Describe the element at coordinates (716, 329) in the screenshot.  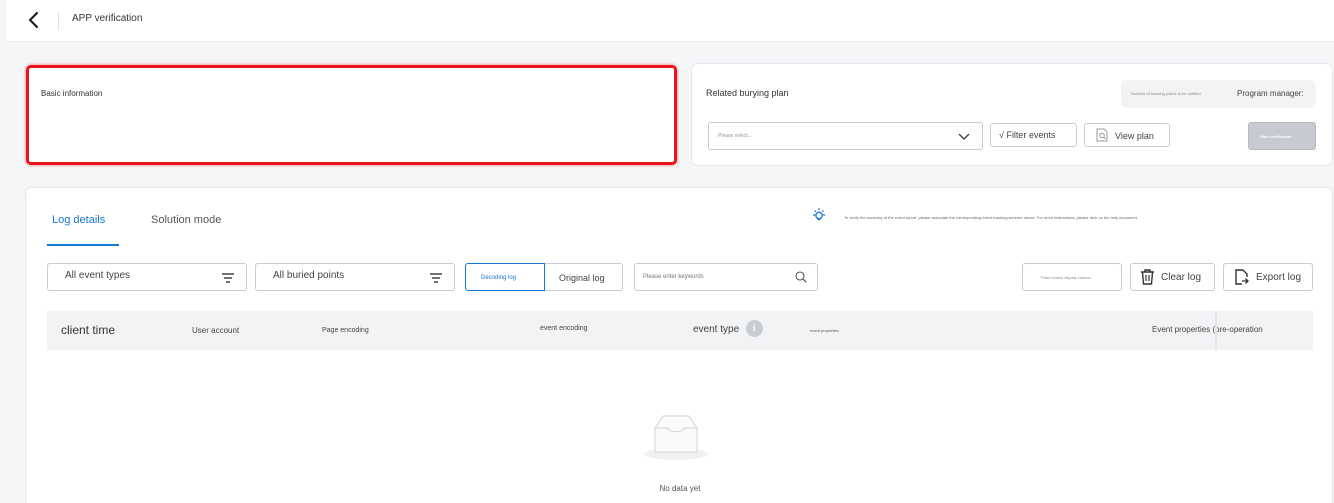
I see `col-event-type: event type` at that location.